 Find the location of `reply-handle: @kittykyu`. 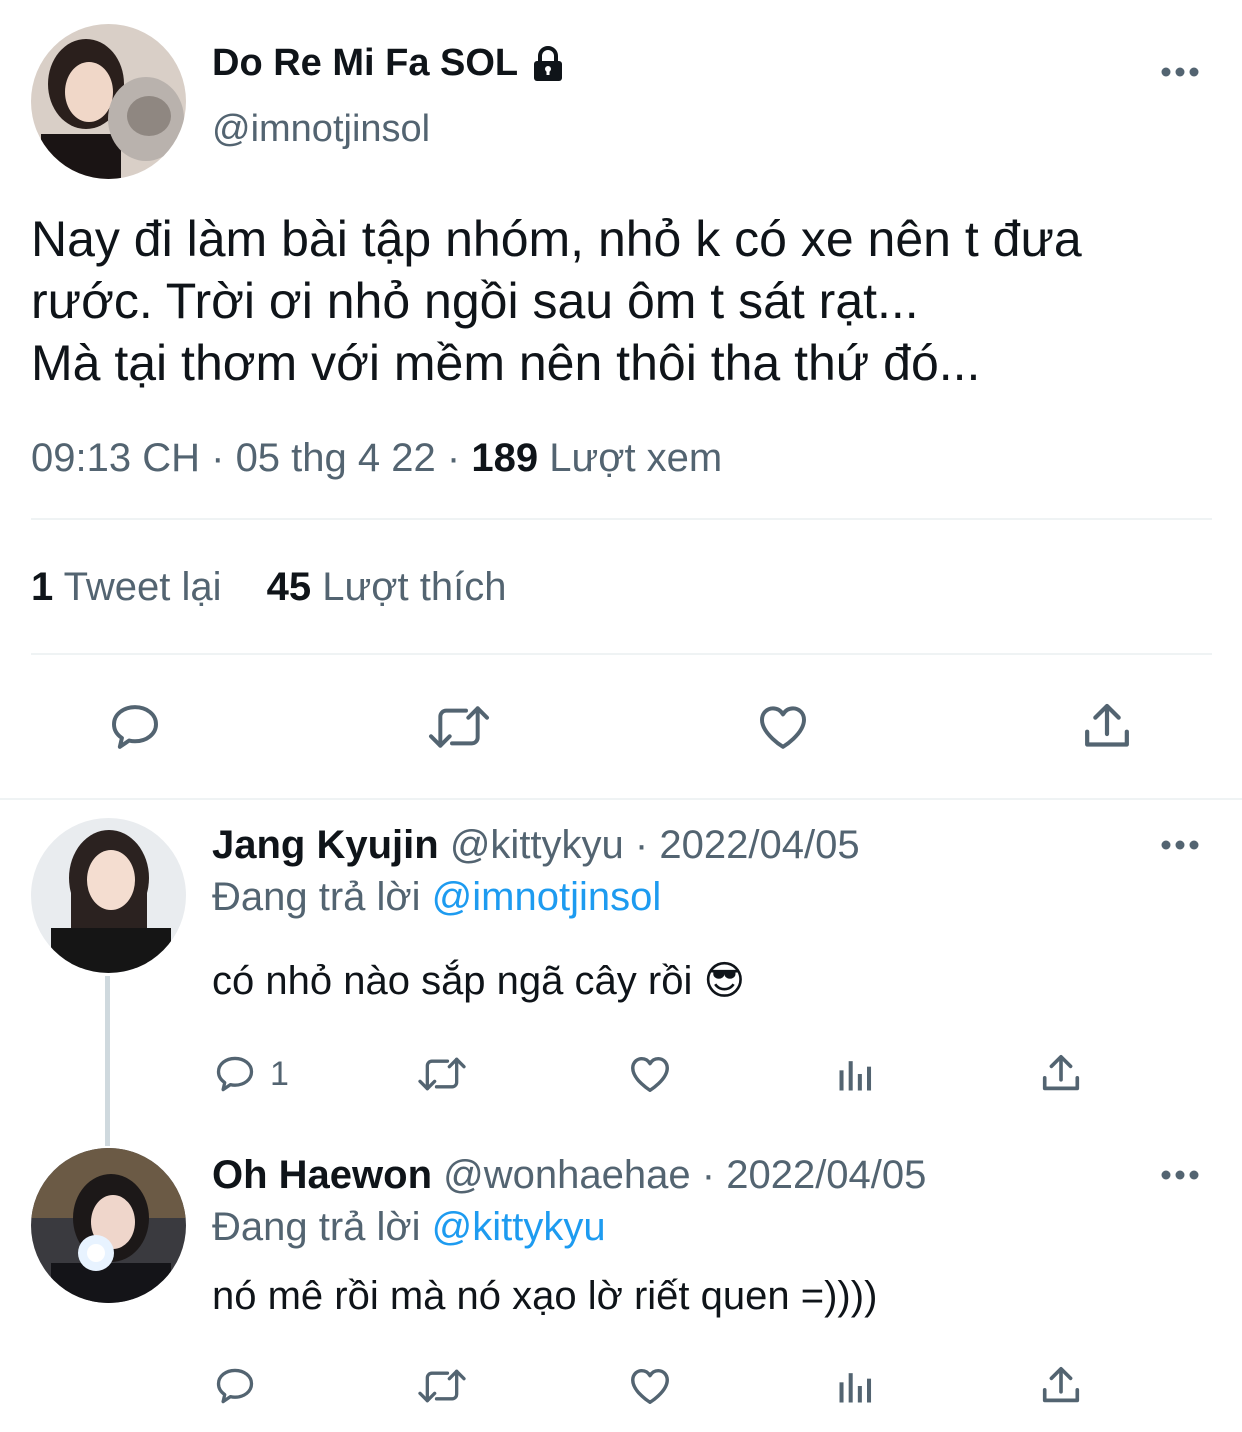

reply-handle: @kittykyu is located at coordinates (537, 845).